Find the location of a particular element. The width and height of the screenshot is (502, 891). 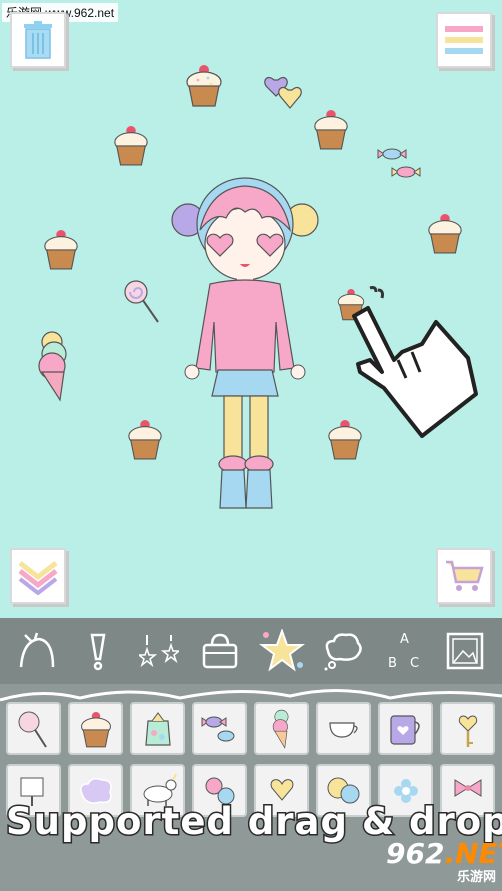

item-key is located at coordinates (467, 728).